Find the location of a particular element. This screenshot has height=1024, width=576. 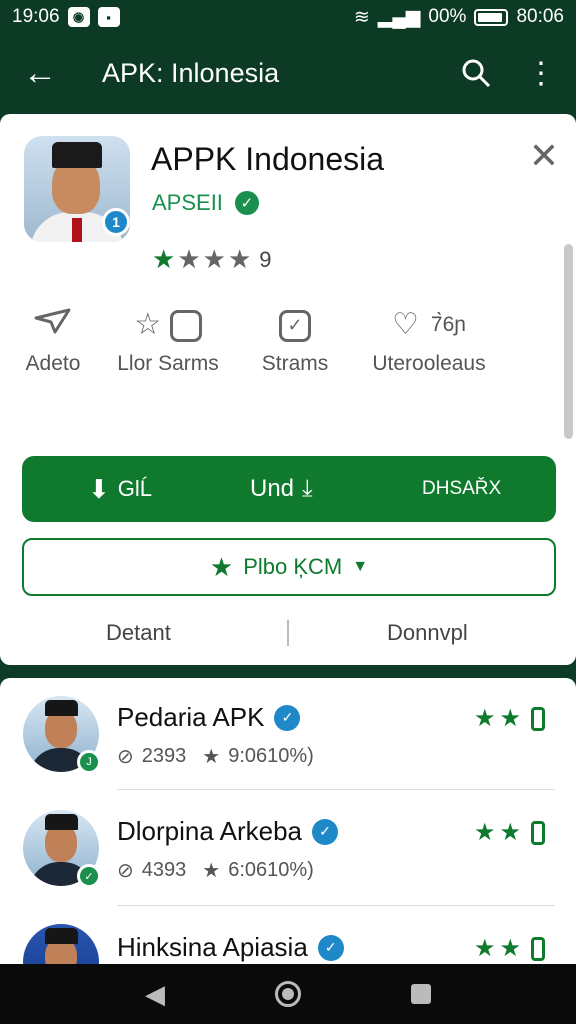

action-label: Llor Sarms is located at coordinates (168, 363).